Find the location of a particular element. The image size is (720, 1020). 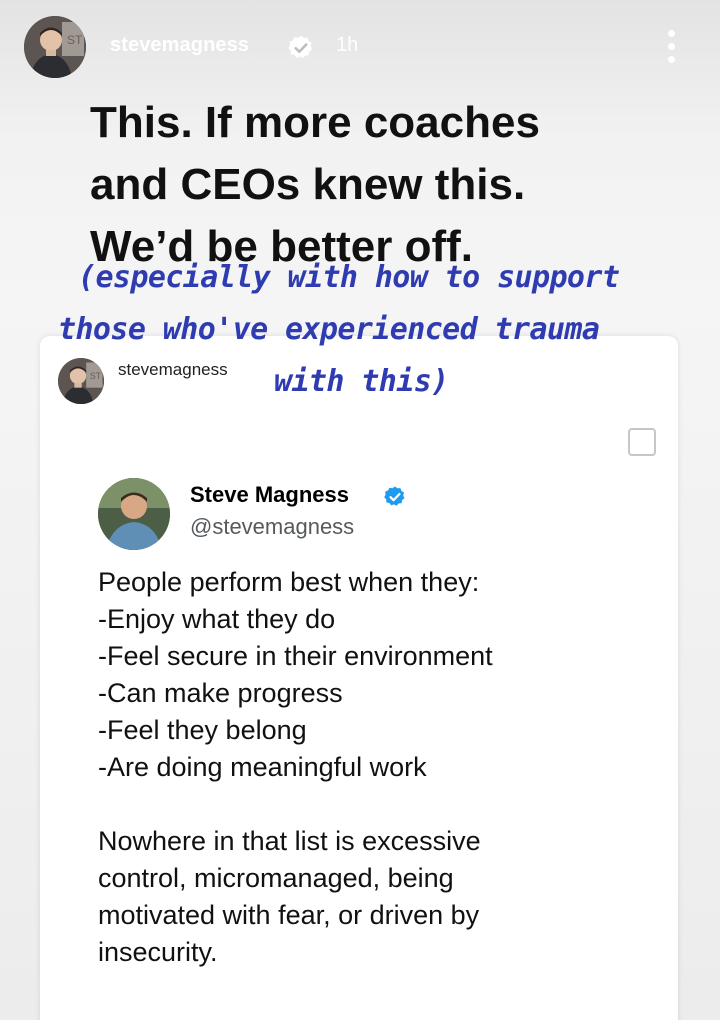

tweet-line: insecurity. is located at coordinates (158, 952).